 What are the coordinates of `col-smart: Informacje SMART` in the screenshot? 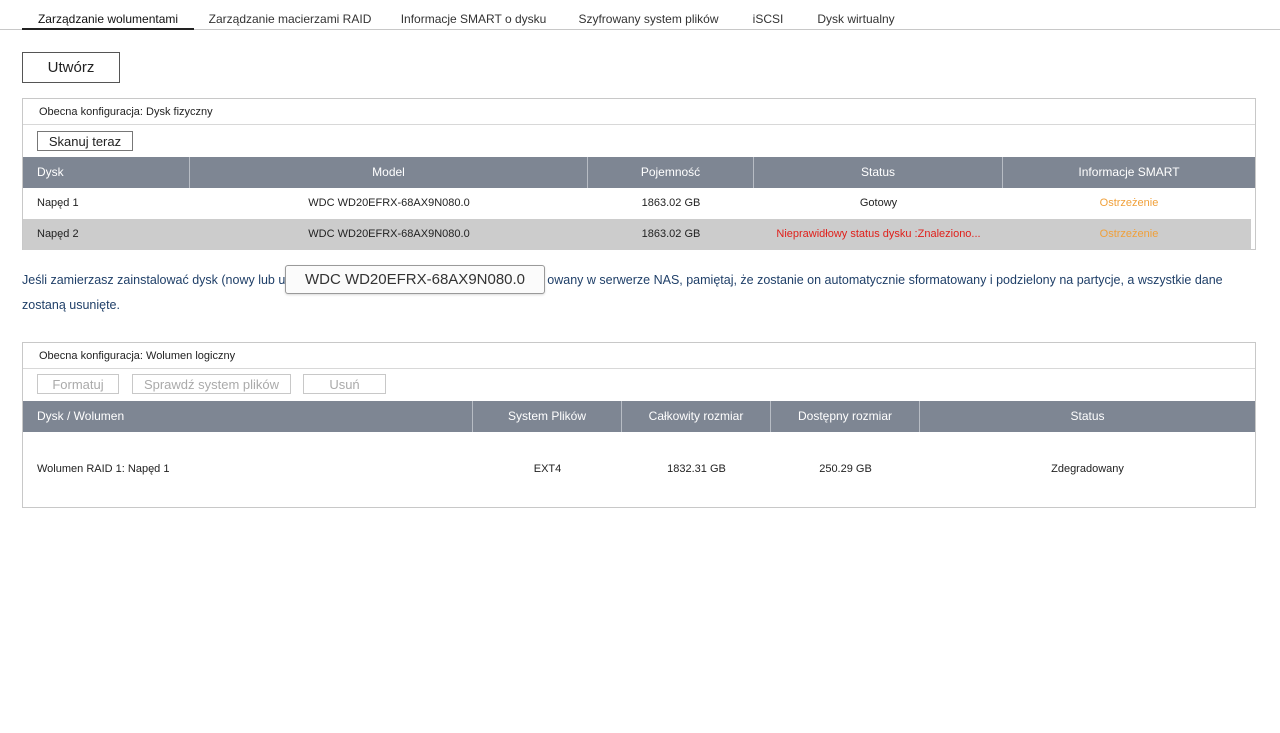 It's located at (1129, 172).